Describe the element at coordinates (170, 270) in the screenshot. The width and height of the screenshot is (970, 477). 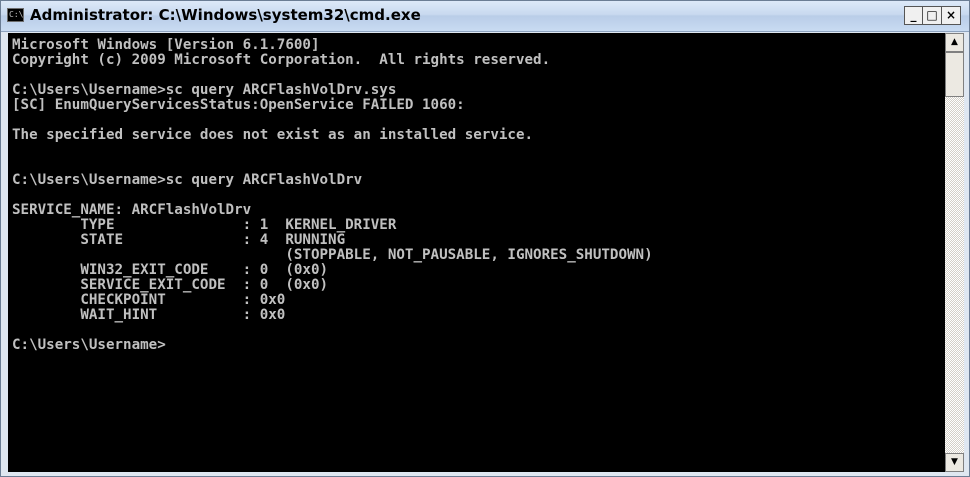
I see `console-line: WIN32_EXIT_CODE : 0 (0x0)` at that location.